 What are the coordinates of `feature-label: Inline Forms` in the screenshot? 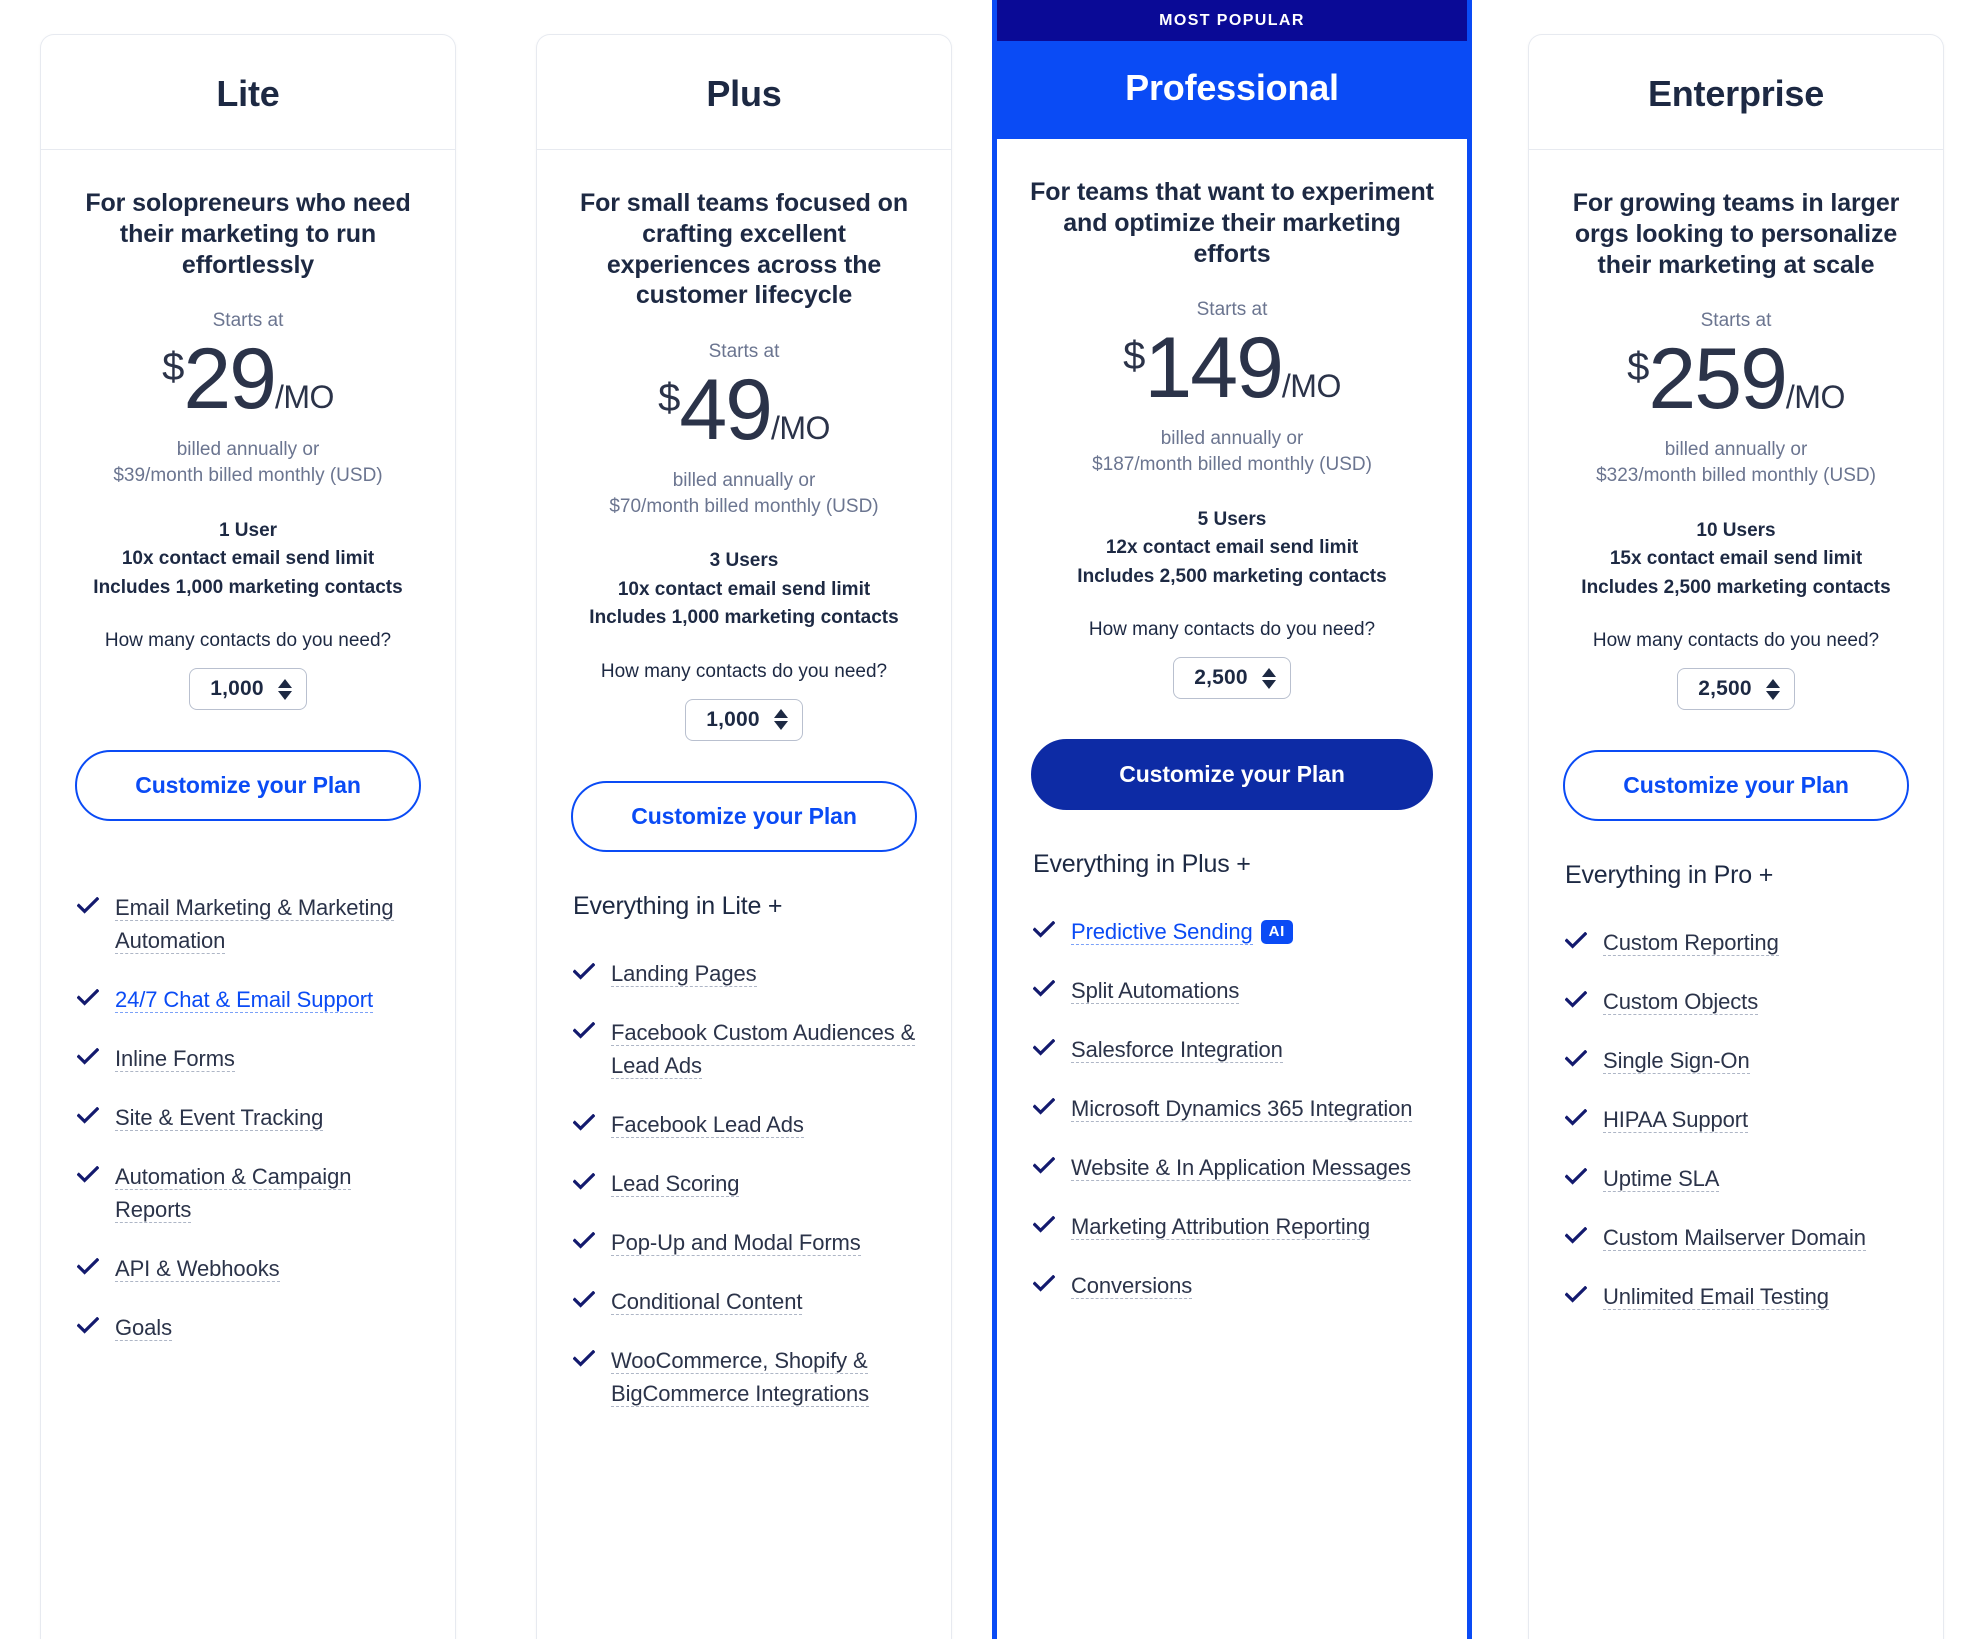 It's located at (175, 1059).